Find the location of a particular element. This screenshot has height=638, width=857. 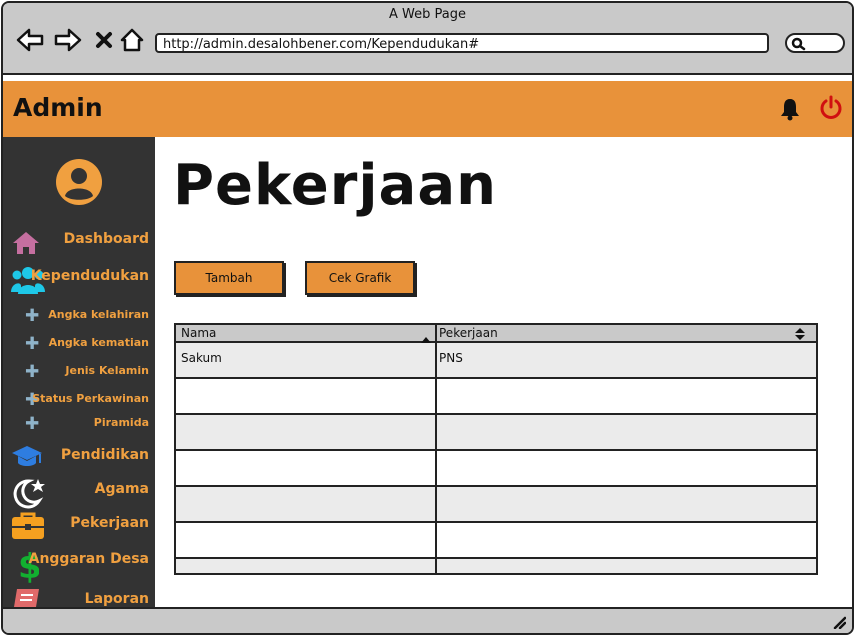

table-header: Nama Pekerjaan is located at coordinates (496, 334).